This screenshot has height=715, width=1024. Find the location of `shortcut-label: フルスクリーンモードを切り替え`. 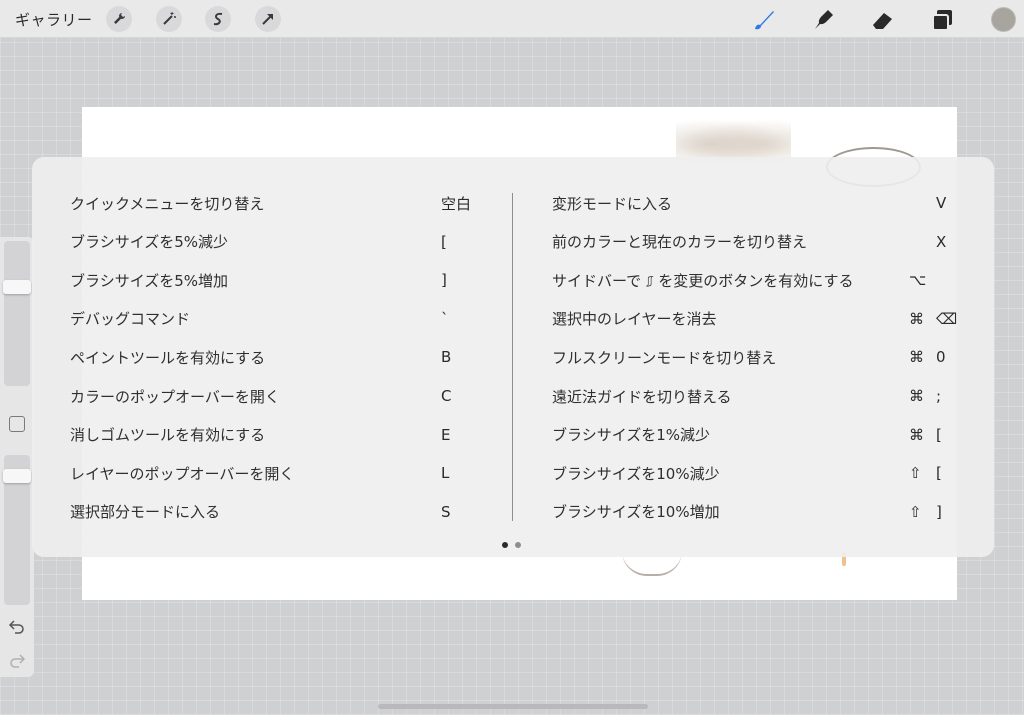

shortcut-label: フルスクリーンモードを切り替え is located at coordinates (664, 357).